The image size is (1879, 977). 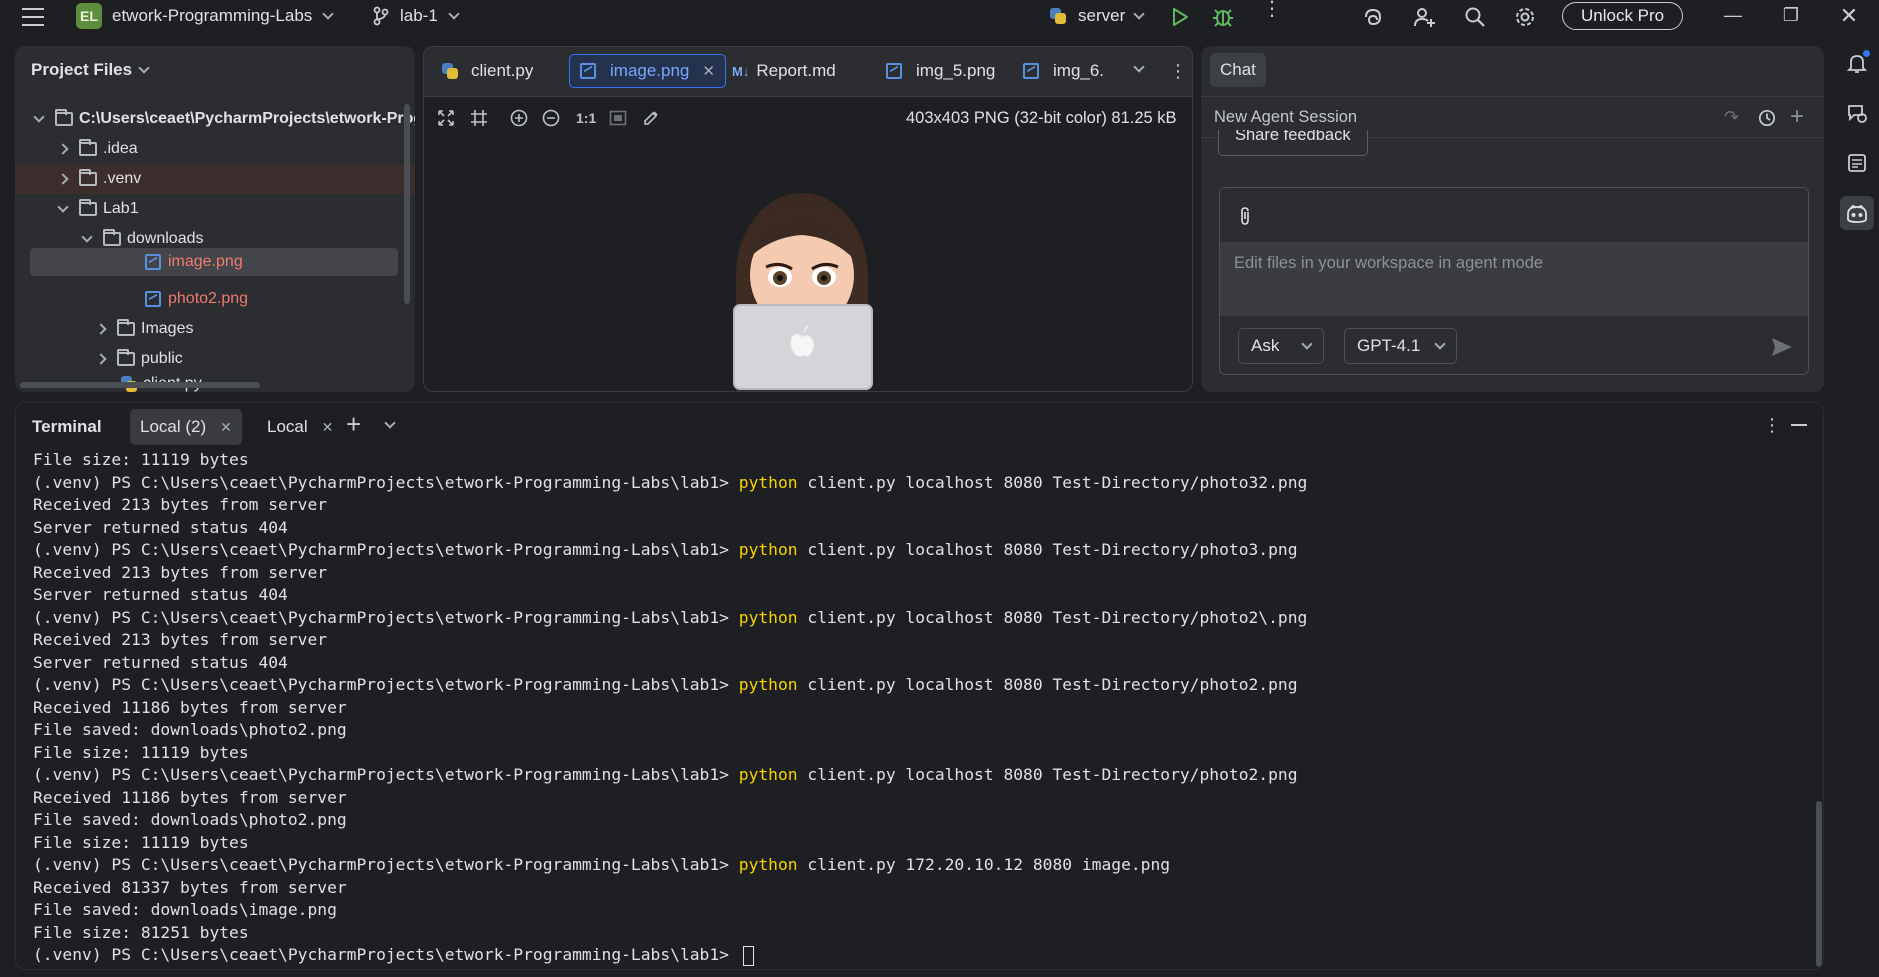 I want to click on tab-options-icon: ⋮, so click(x=1178, y=71).